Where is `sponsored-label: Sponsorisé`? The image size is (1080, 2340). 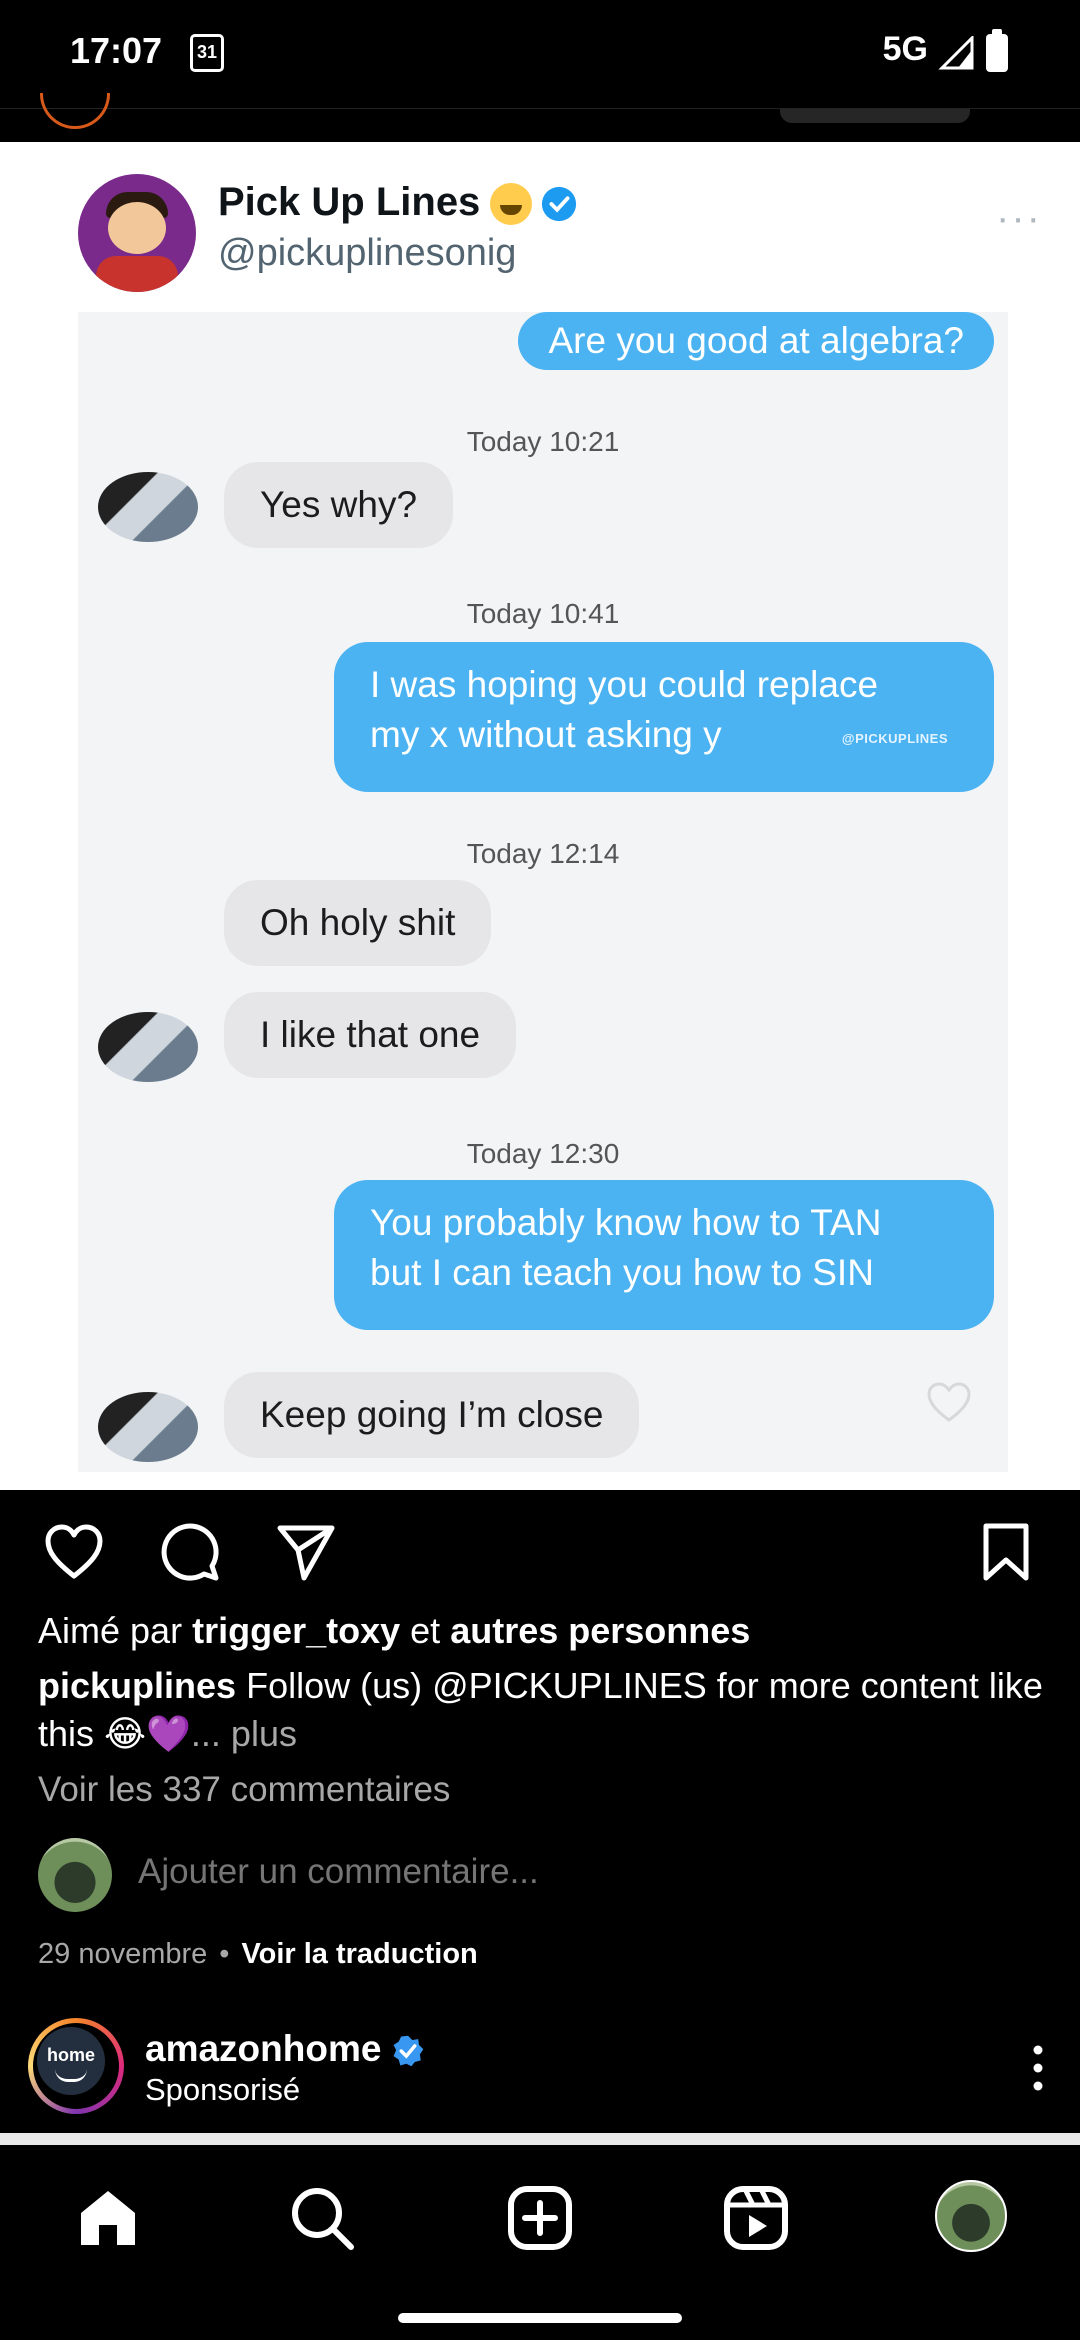
sponsored-label: Sponsorisé is located at coordinates (223, 2089).